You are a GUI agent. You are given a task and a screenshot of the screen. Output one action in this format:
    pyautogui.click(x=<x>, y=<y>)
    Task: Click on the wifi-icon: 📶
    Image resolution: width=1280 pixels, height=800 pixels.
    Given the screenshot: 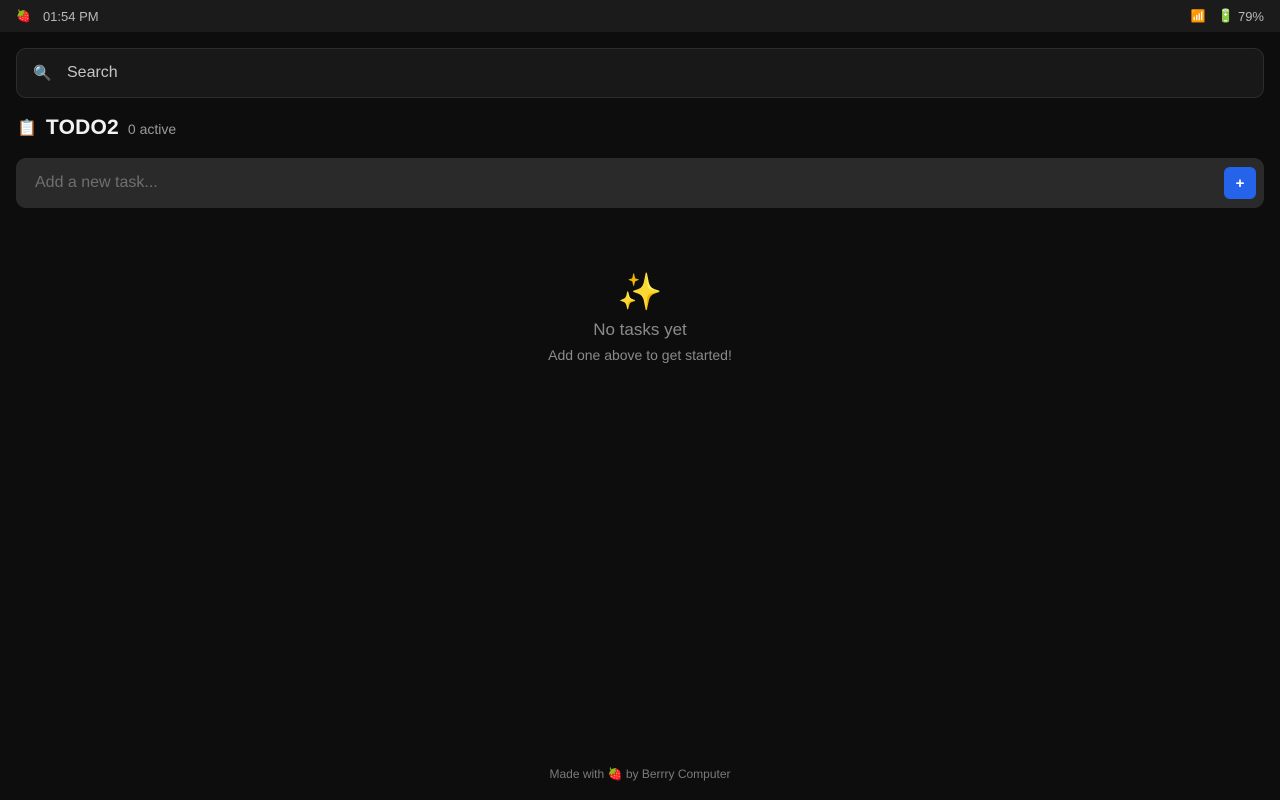 What is the action you would take?
    pyautogui.click(x=1198, y=16)
    